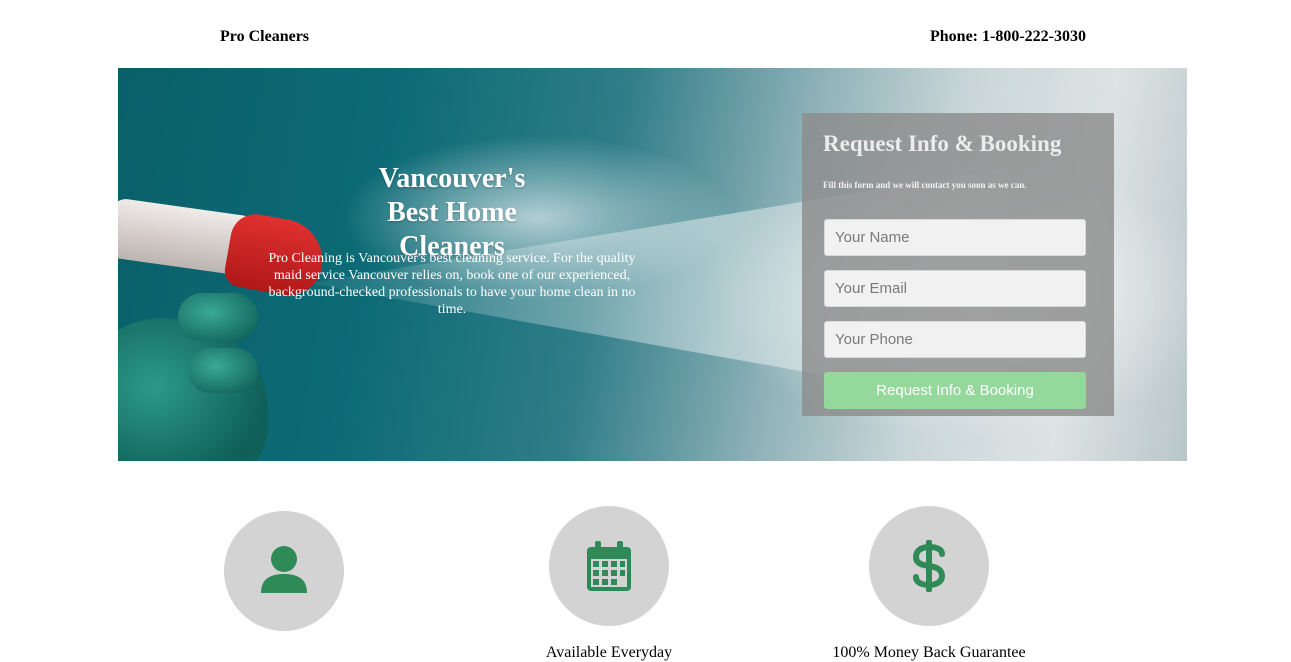  I want to click on user-icon, so click(284, 569).